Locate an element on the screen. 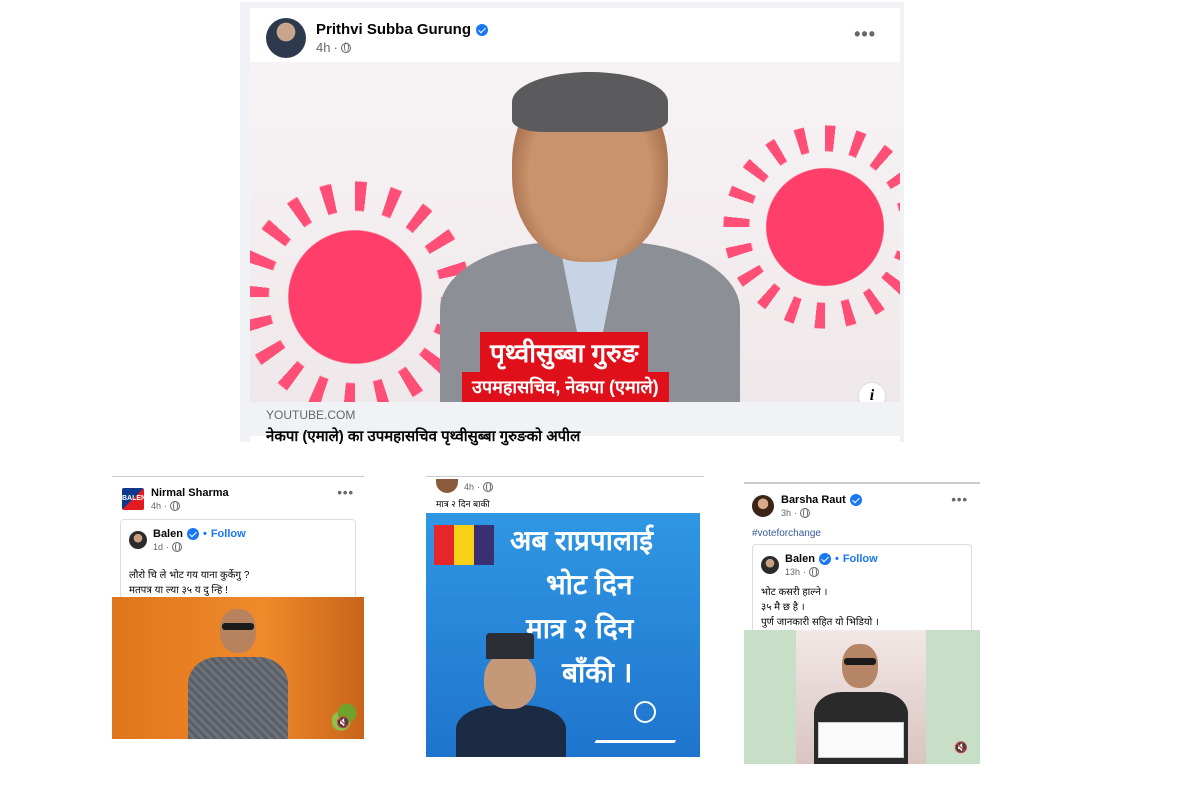 This screenshot has width=1200, height=800. author-name: Barsha Raut is located at coordinates (813, 500).